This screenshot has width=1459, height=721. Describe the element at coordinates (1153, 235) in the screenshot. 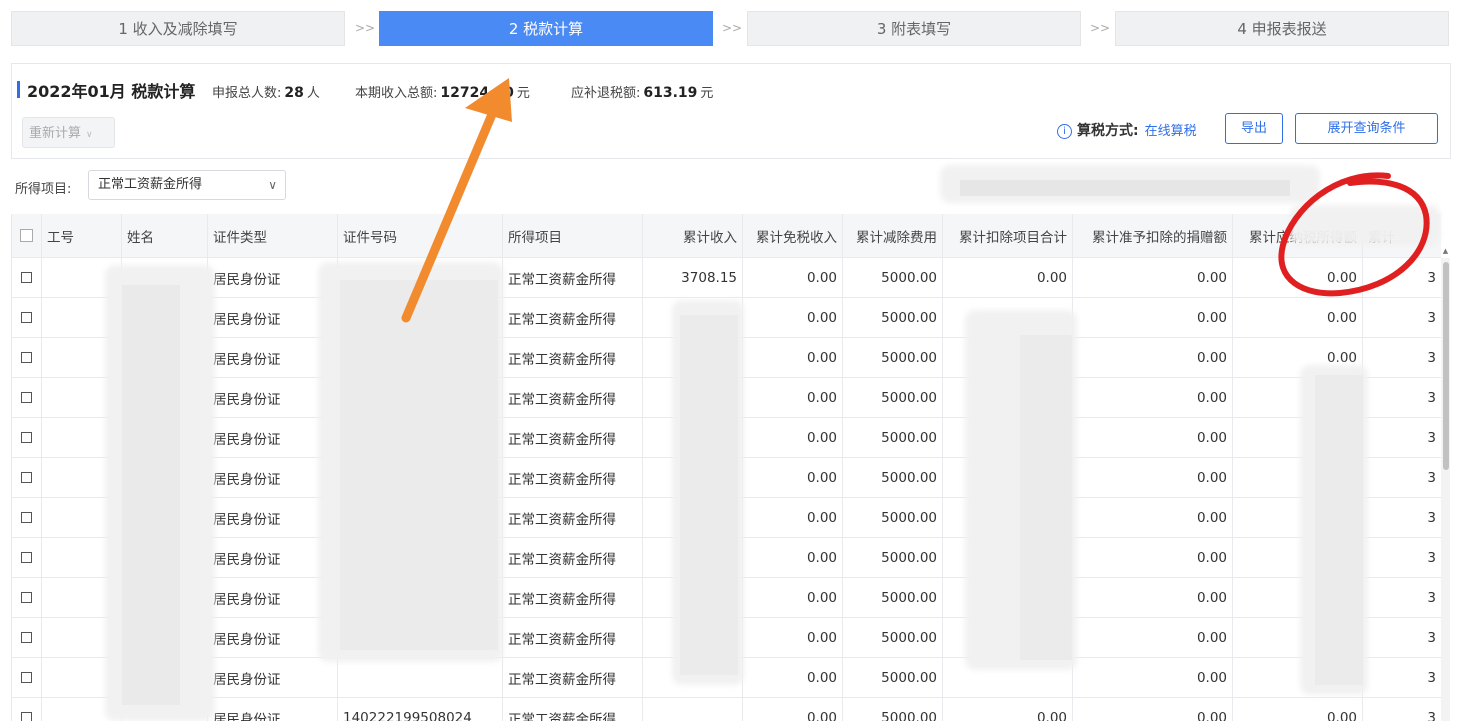

I see `column-header-cum-donation: 累计准予扣除的捐赠额` at that location.